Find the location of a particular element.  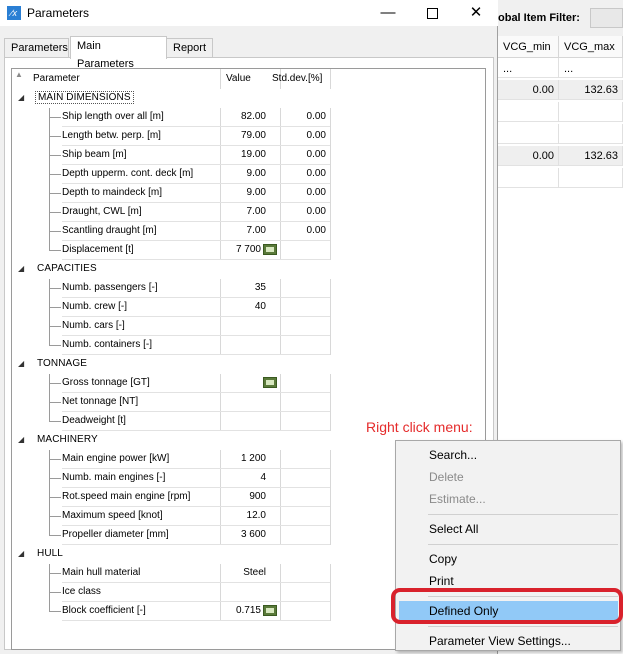

parameter-row: Depth to maindeck [m] 9.00 0.00 is located at coordinates (171, 193).